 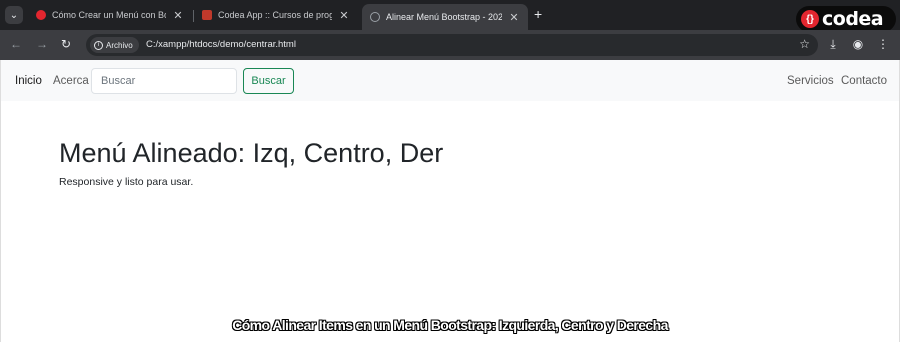 I want to click on site-info-label: Archivo, so click(x=119, y=45).